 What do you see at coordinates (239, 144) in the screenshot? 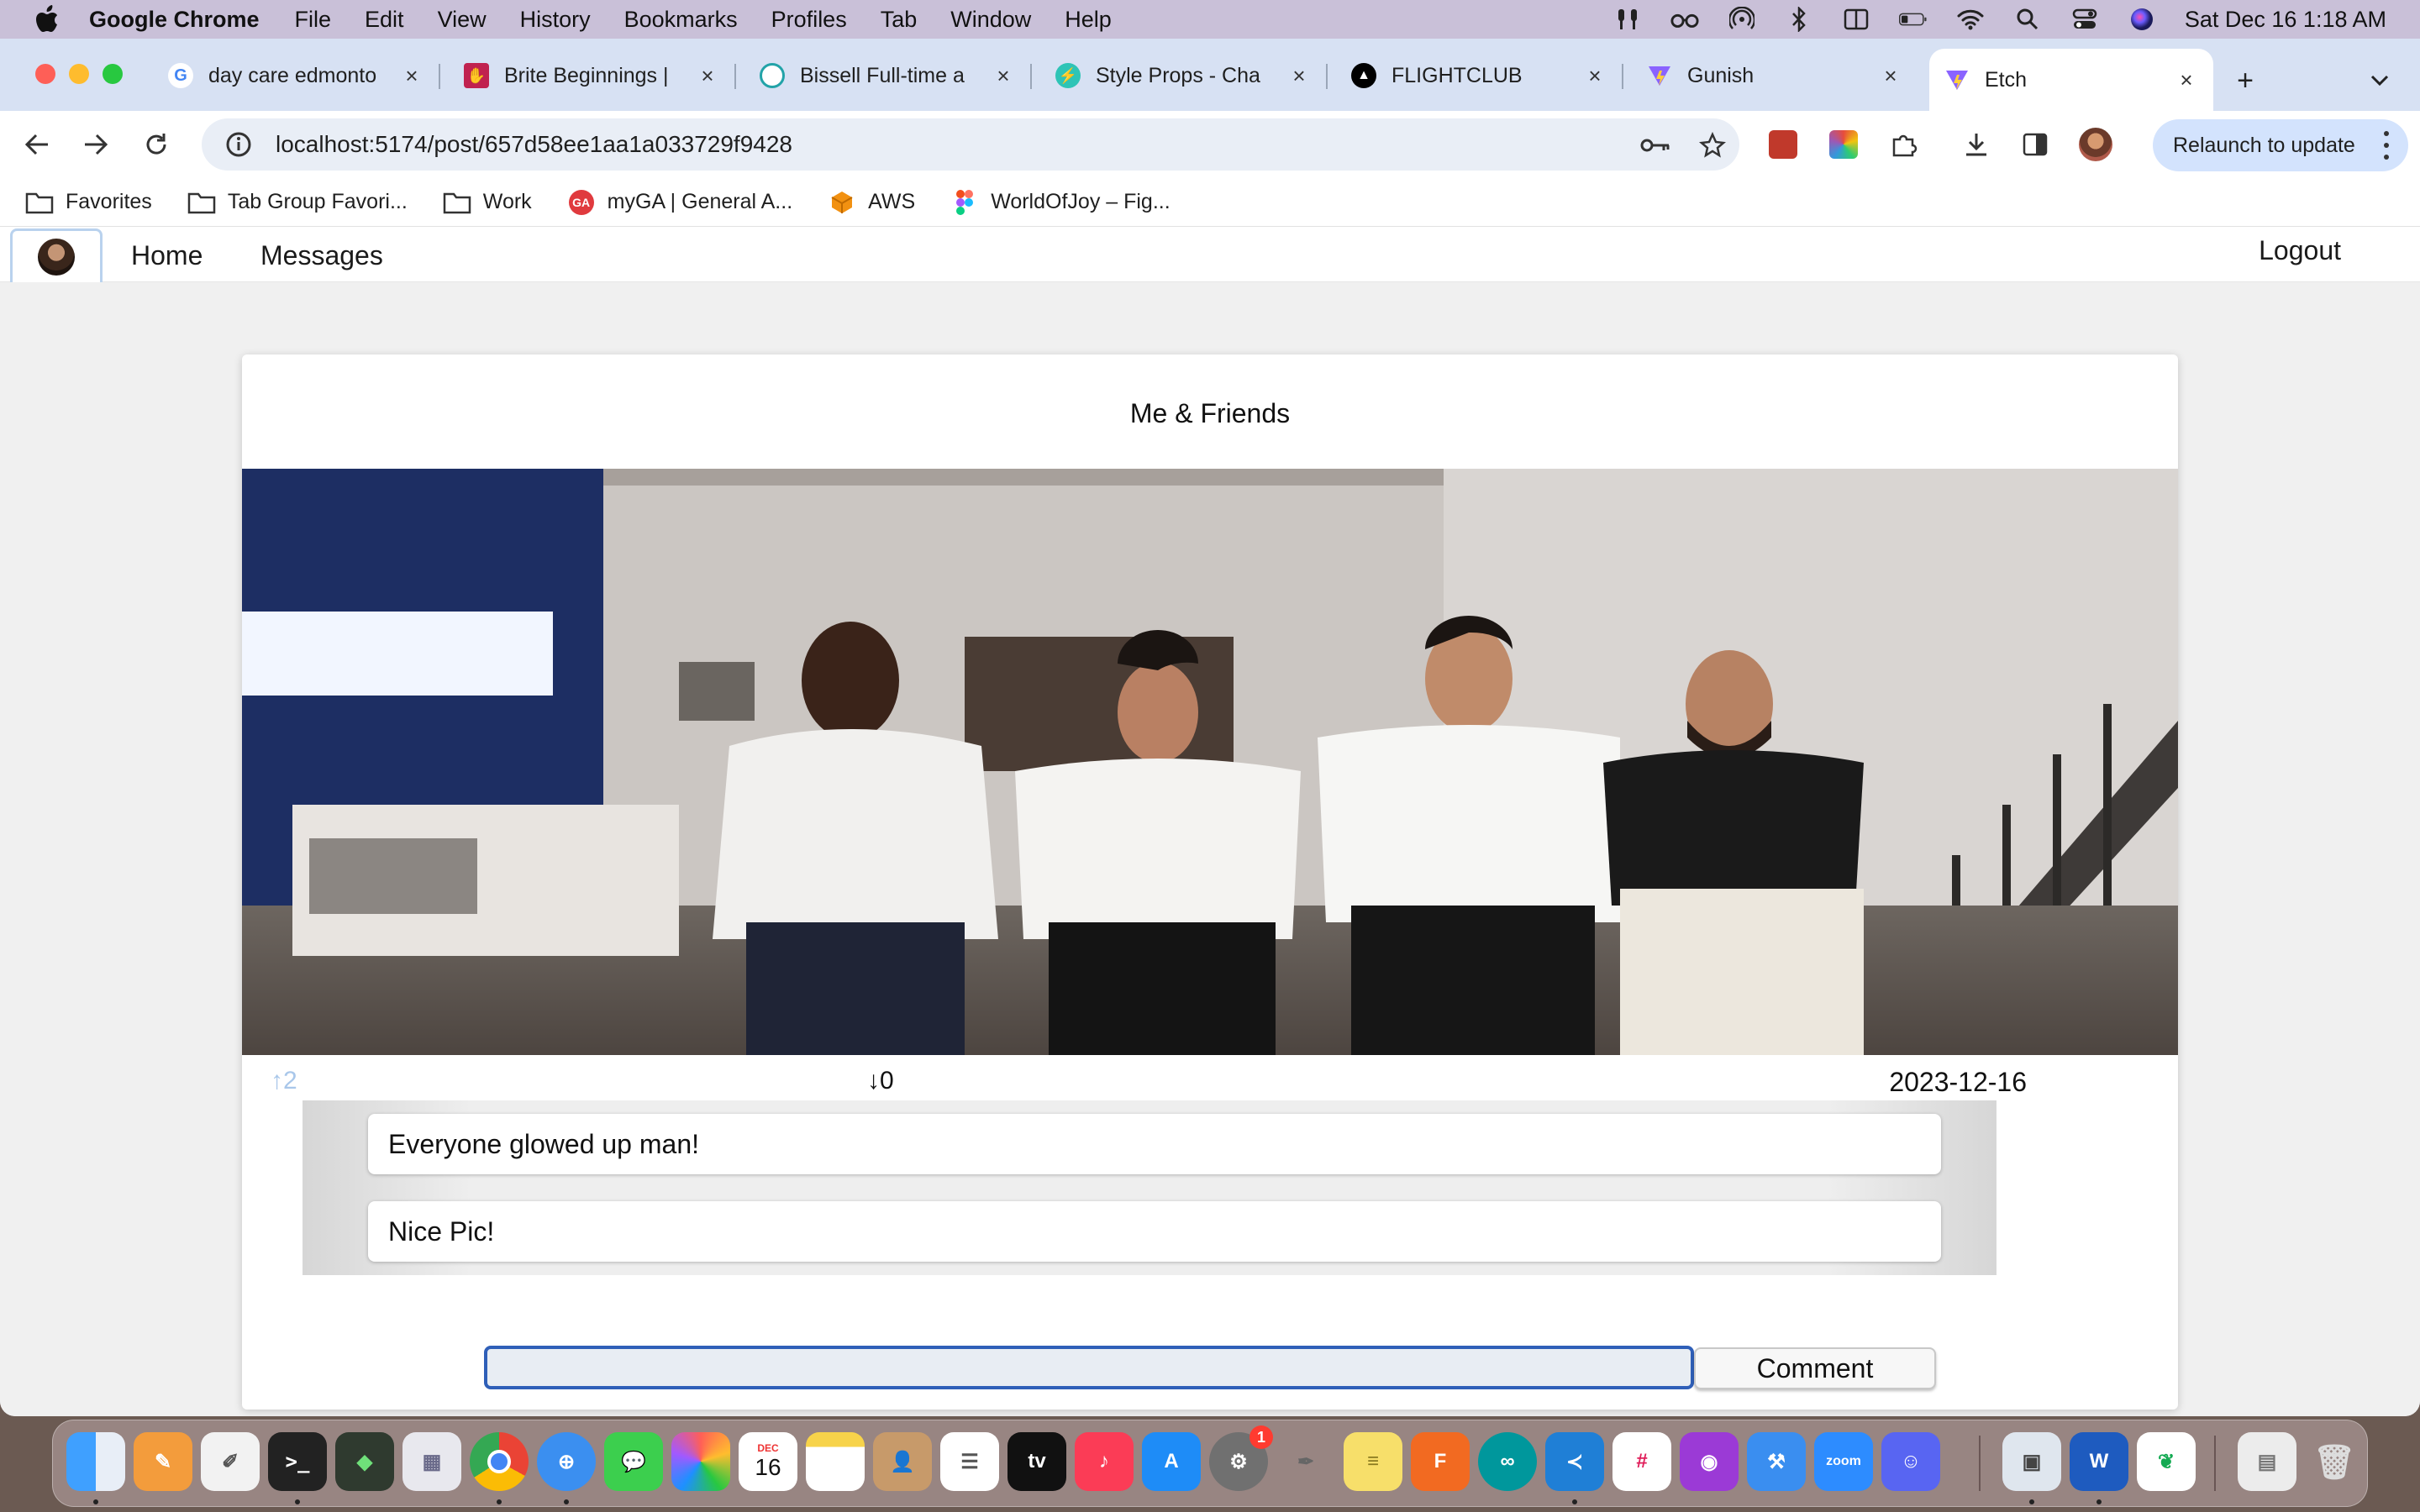
I see `site-info-icon` at bounding box center [239, 144].